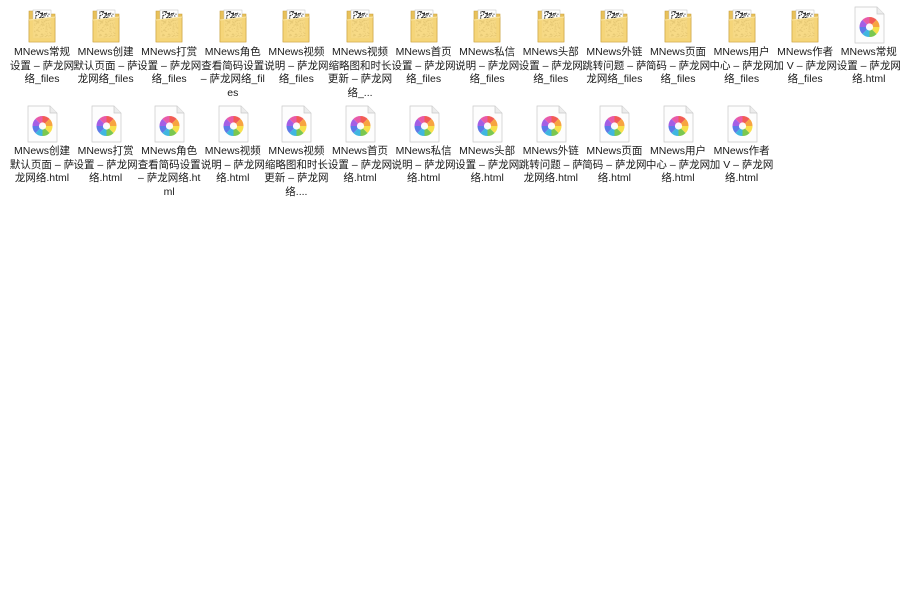 Image resolution: width=900 pixels, height=607 pixels. I want to click on html-file-item: MNews视频说明 – 萨龙网络.html, so click(233, 152).